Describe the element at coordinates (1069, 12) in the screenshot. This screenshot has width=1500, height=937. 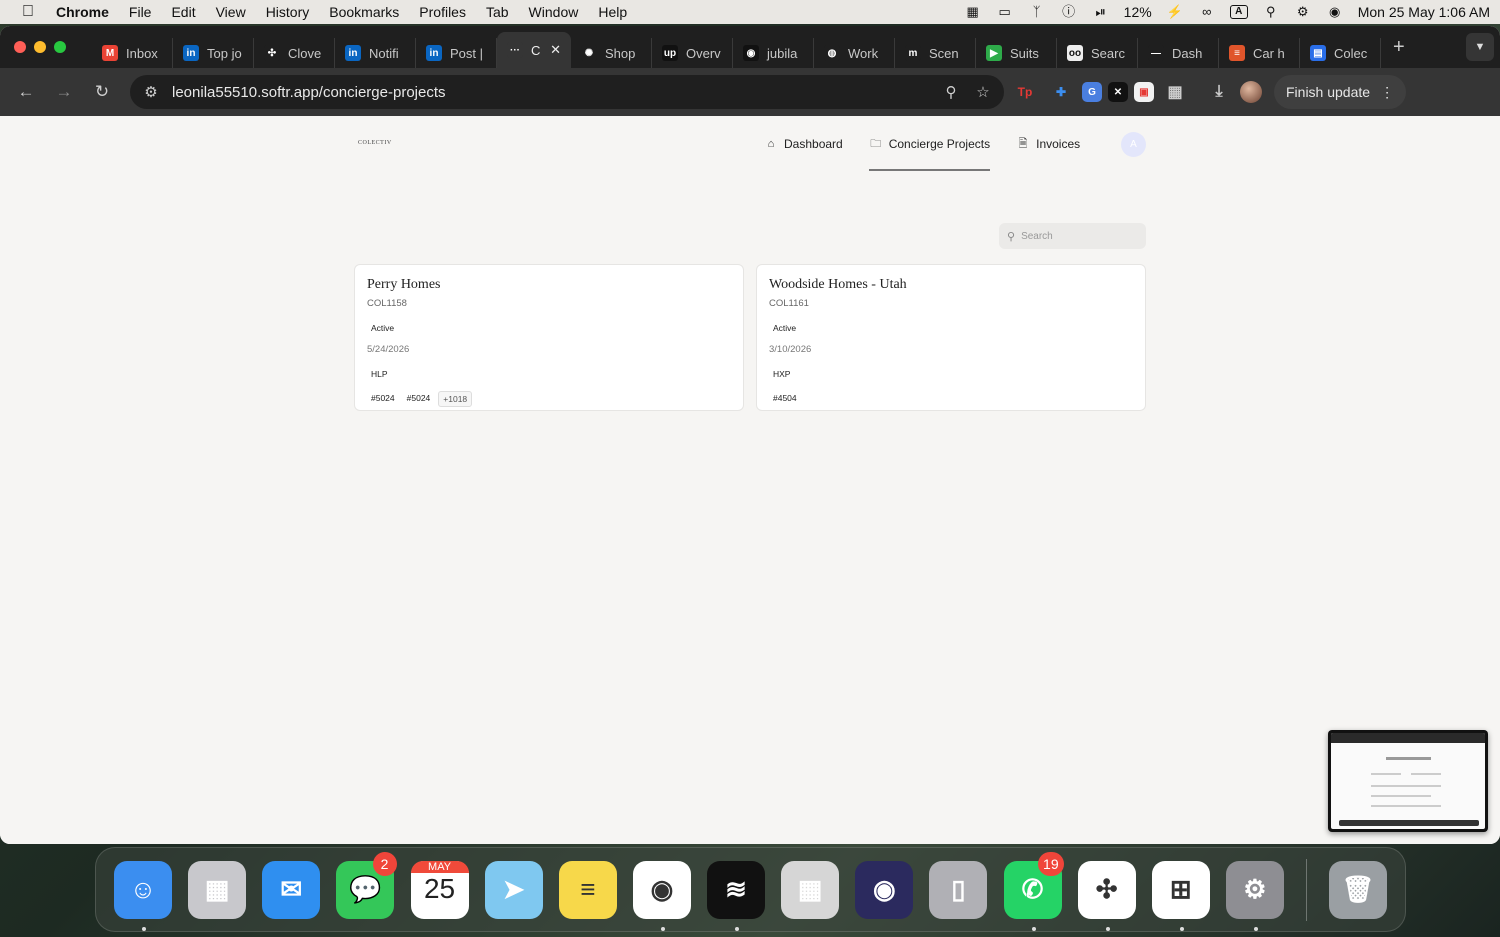
I see `accessibility-icon: ⓘ` at that location.